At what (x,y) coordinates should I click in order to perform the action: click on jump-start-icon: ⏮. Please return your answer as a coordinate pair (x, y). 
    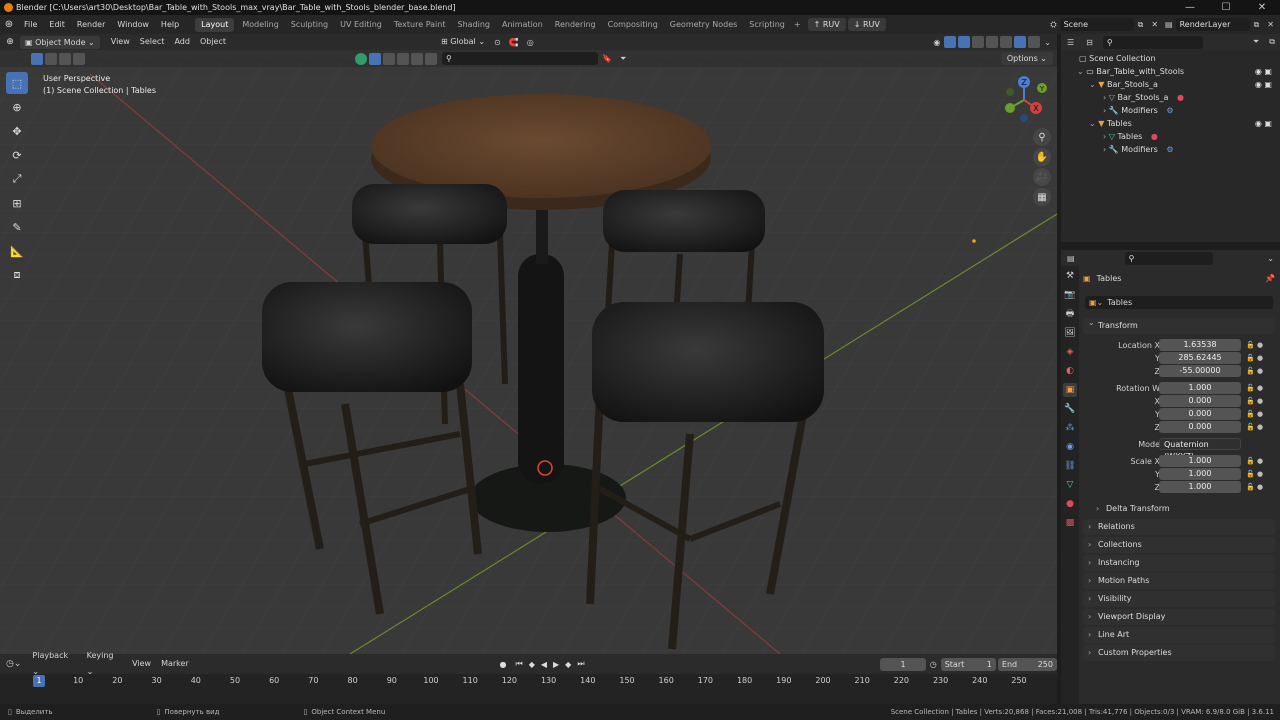
    Looking at the image, I should click on (518, 664).